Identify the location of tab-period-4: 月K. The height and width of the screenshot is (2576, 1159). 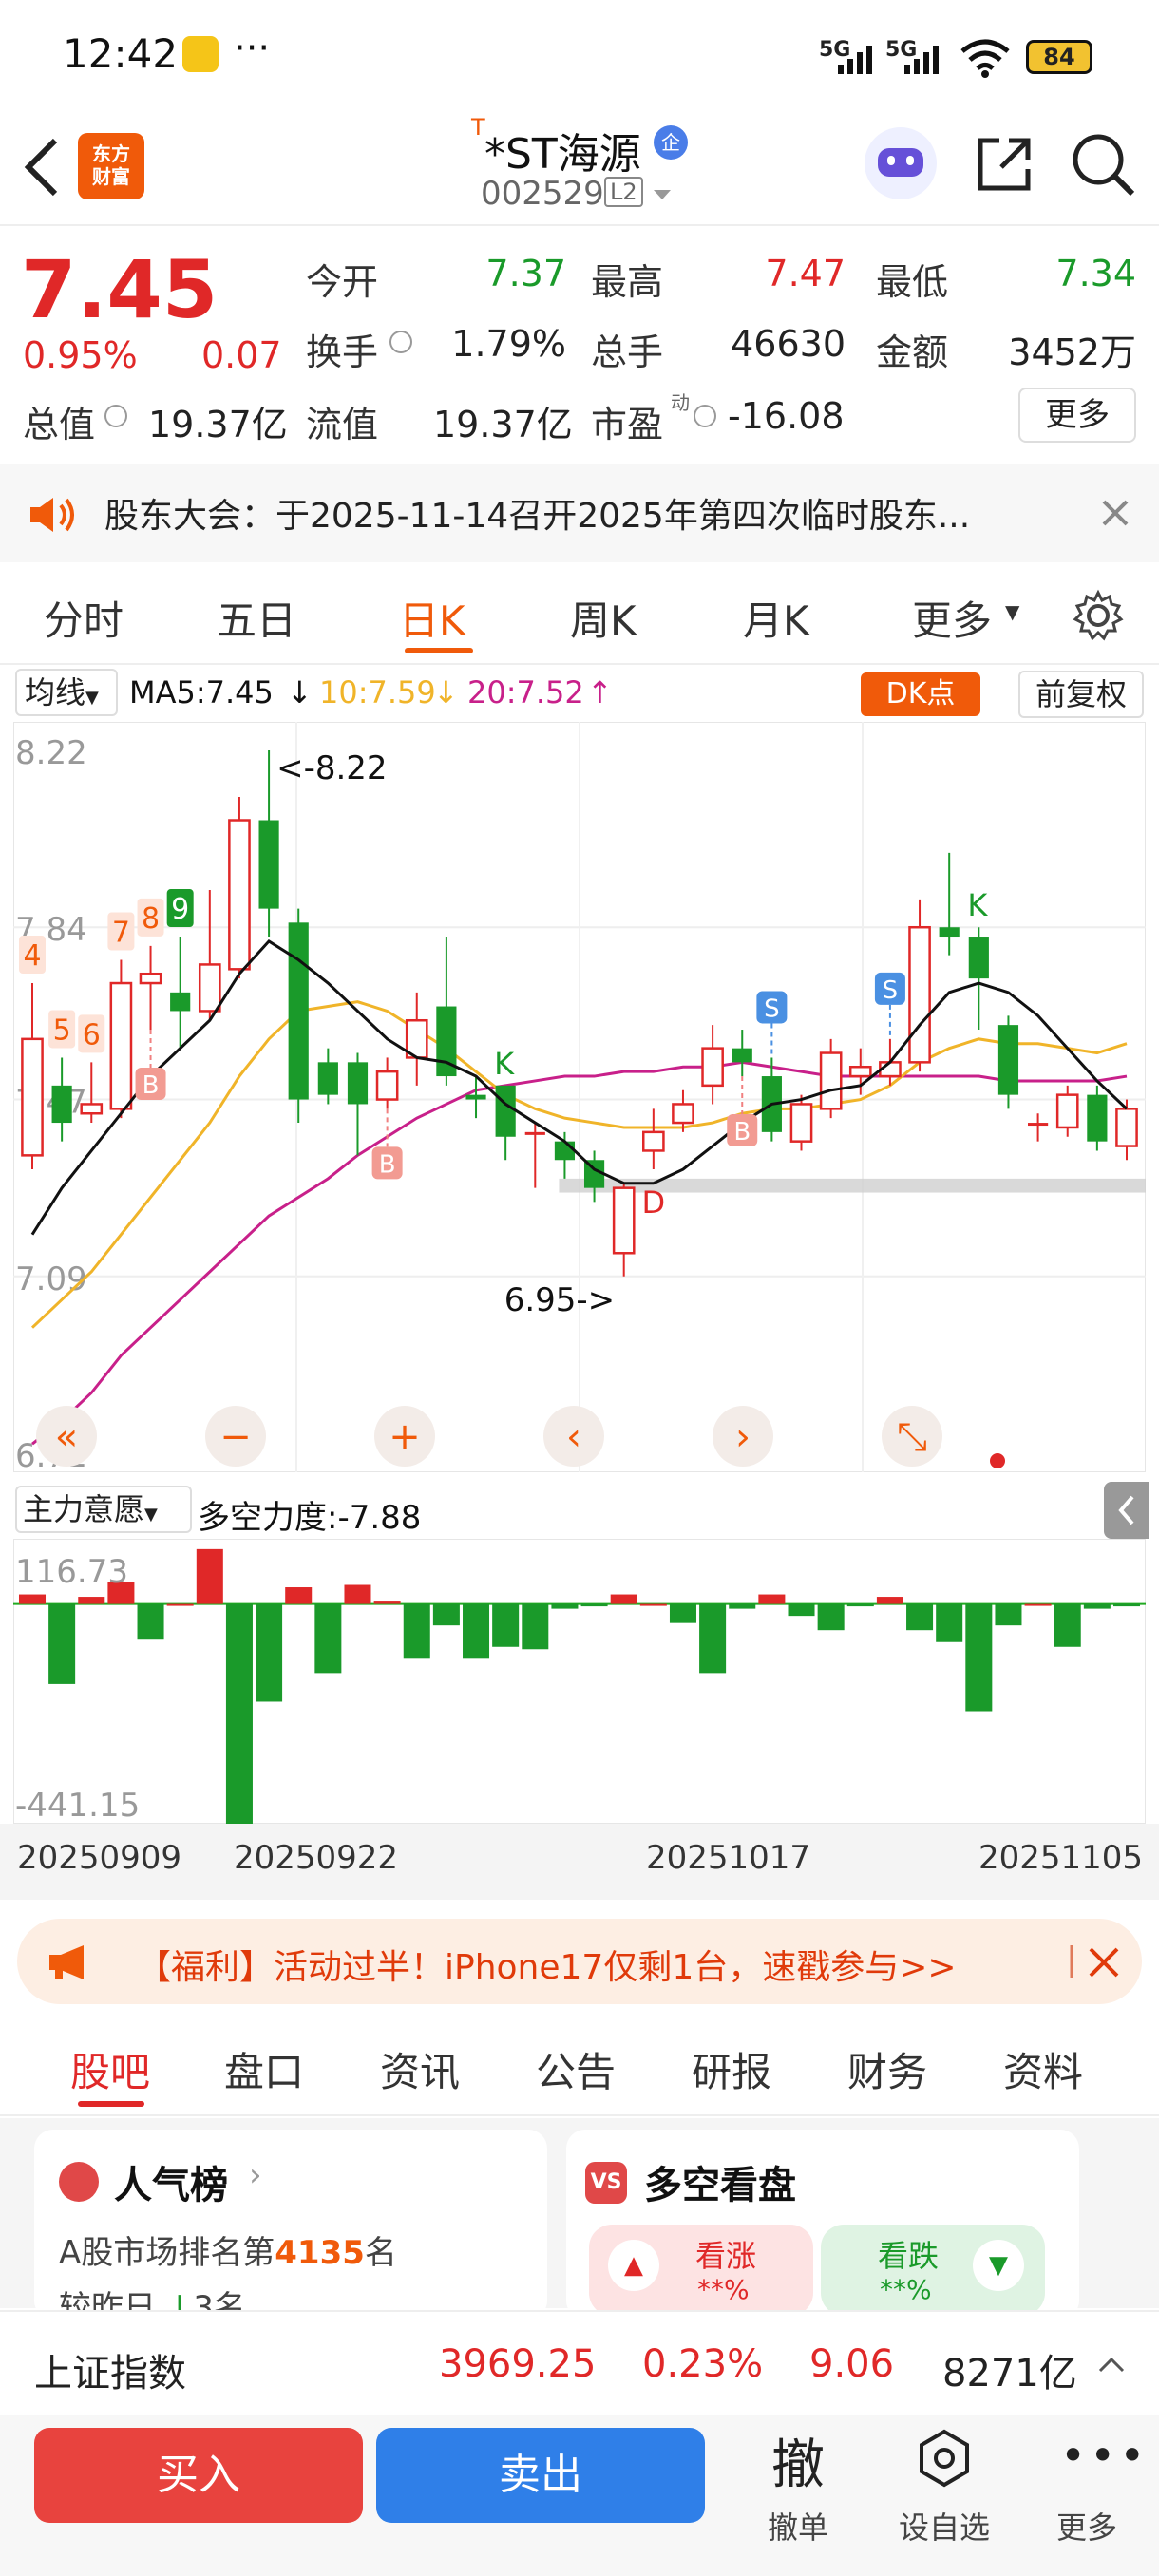
(776, 618).